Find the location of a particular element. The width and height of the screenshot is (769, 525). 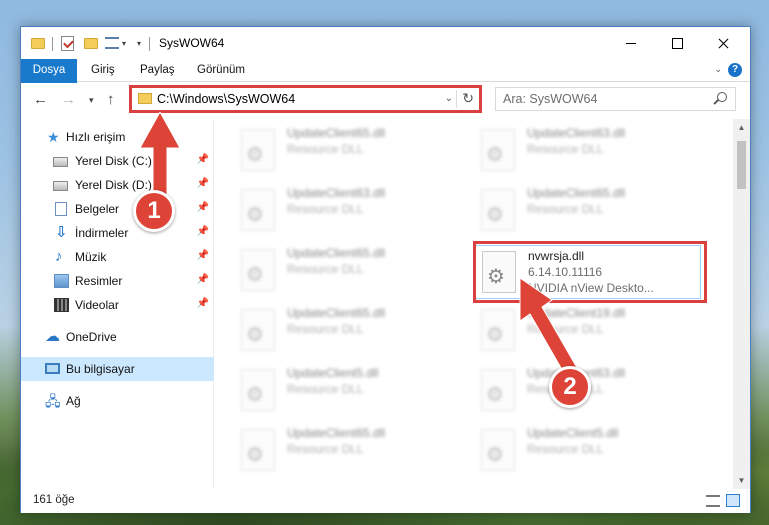

expand-ribbon-icon: ⌄ is located at coordinates (718, 69).